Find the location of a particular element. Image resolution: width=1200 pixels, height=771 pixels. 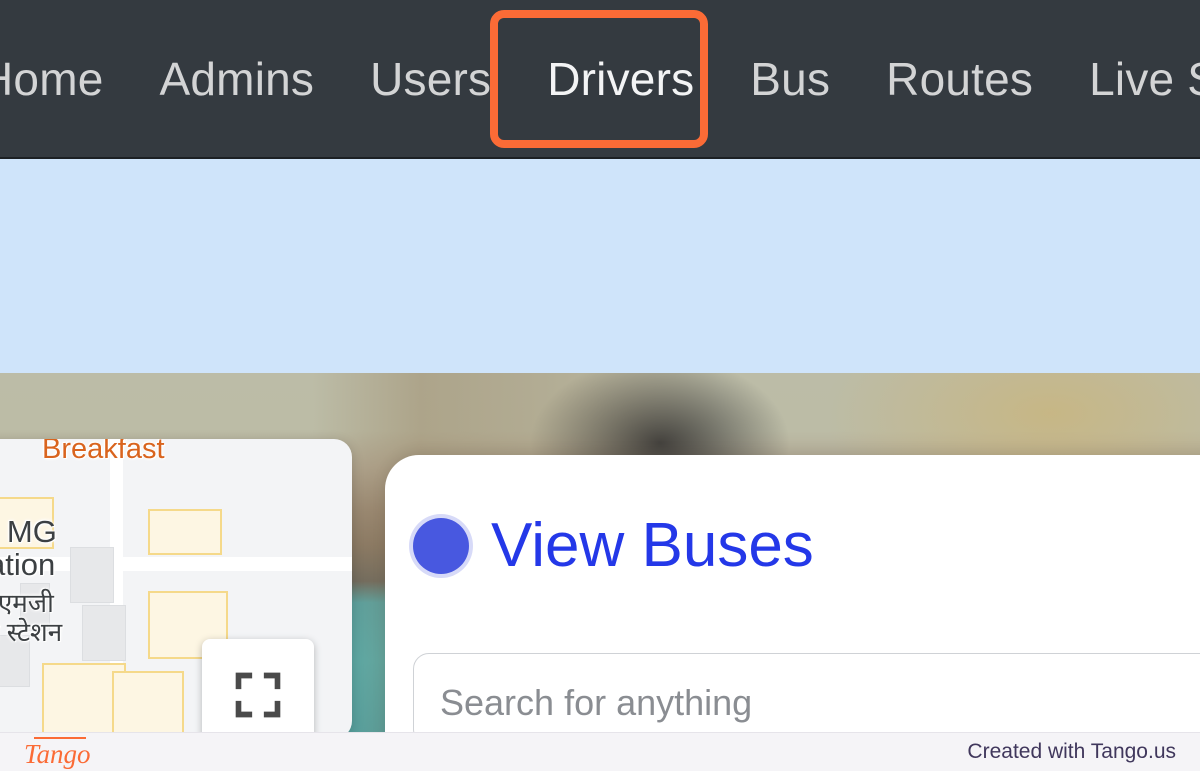

tango-logo: Tango is located at coordinates (57, 752).